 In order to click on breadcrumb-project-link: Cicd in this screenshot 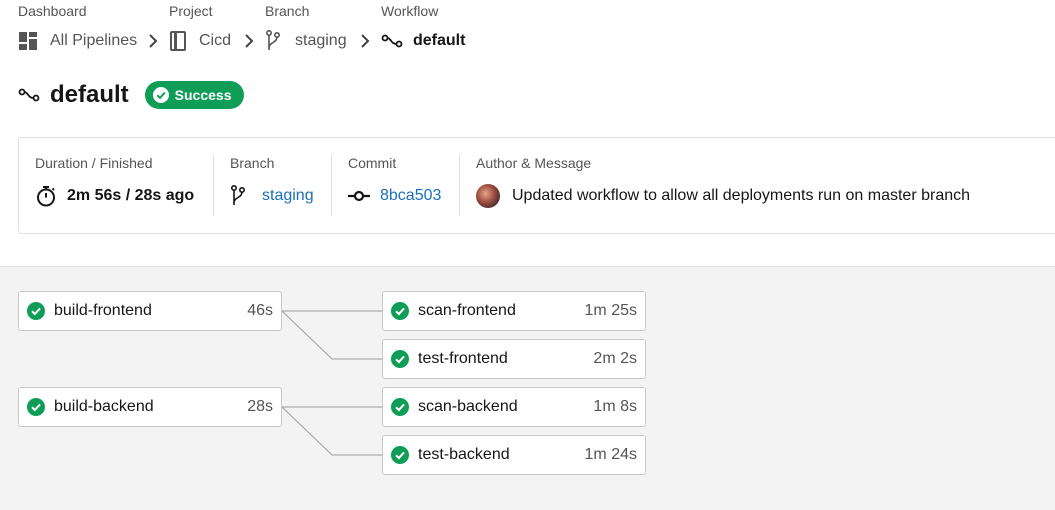, I will do `click(200, 41)`.